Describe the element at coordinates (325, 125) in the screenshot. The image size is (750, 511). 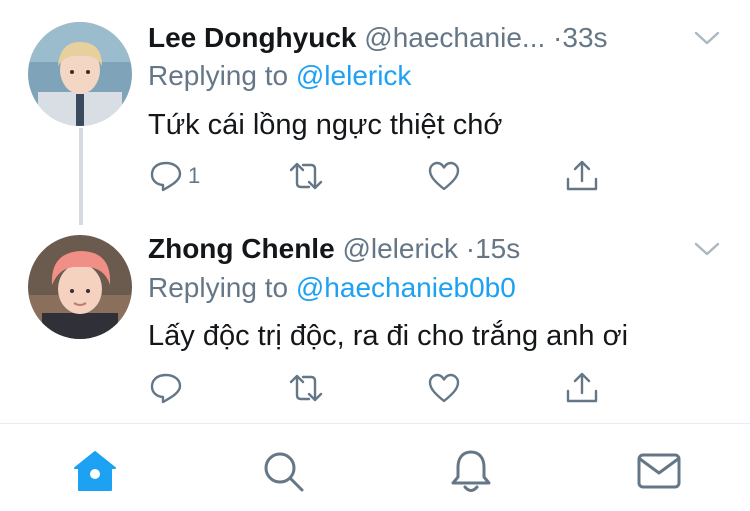
I see `tweet-text: Tứk cái lồng ngực thiệt chớ` at that location.